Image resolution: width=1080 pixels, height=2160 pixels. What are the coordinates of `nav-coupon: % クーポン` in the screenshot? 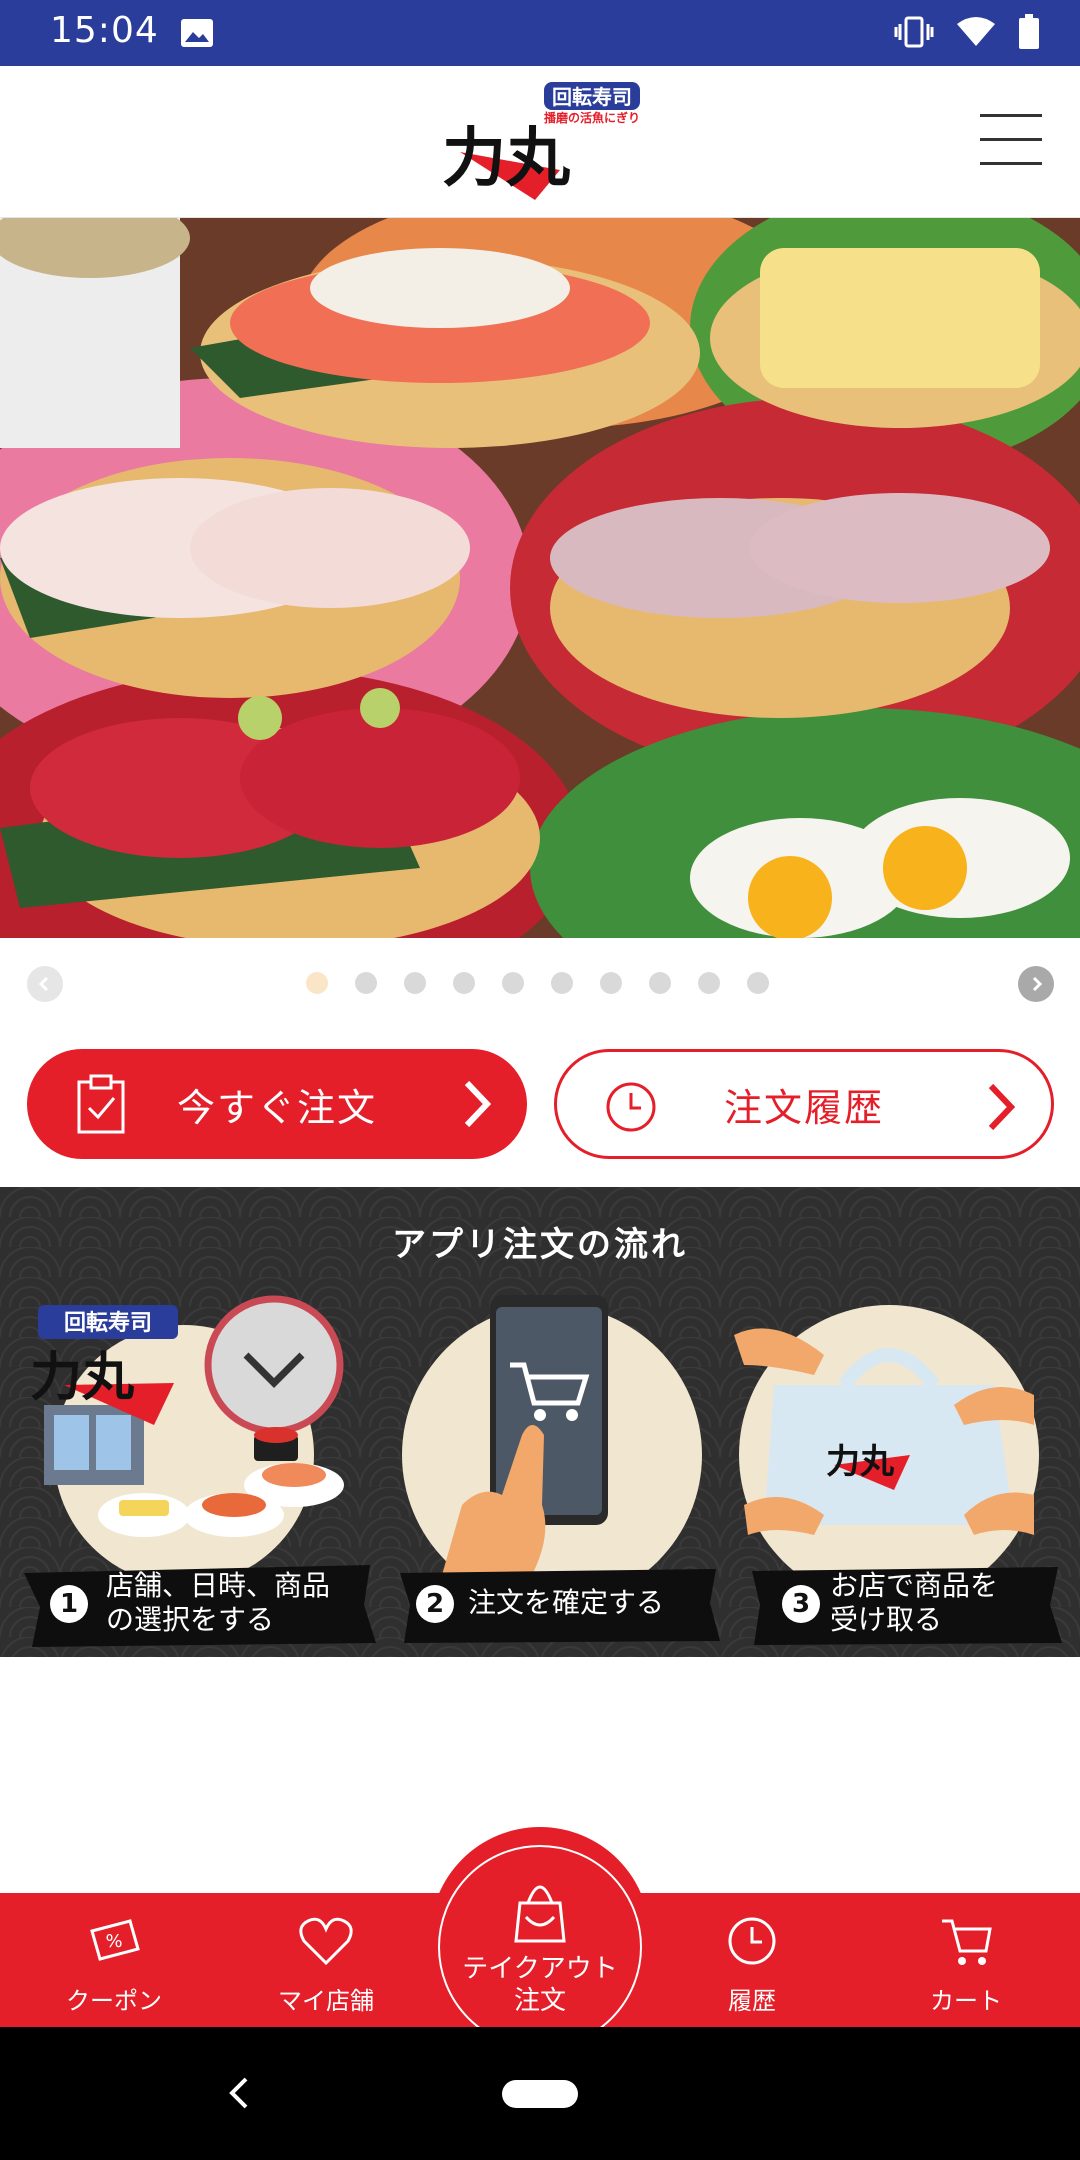 It's located at (114, 1960).